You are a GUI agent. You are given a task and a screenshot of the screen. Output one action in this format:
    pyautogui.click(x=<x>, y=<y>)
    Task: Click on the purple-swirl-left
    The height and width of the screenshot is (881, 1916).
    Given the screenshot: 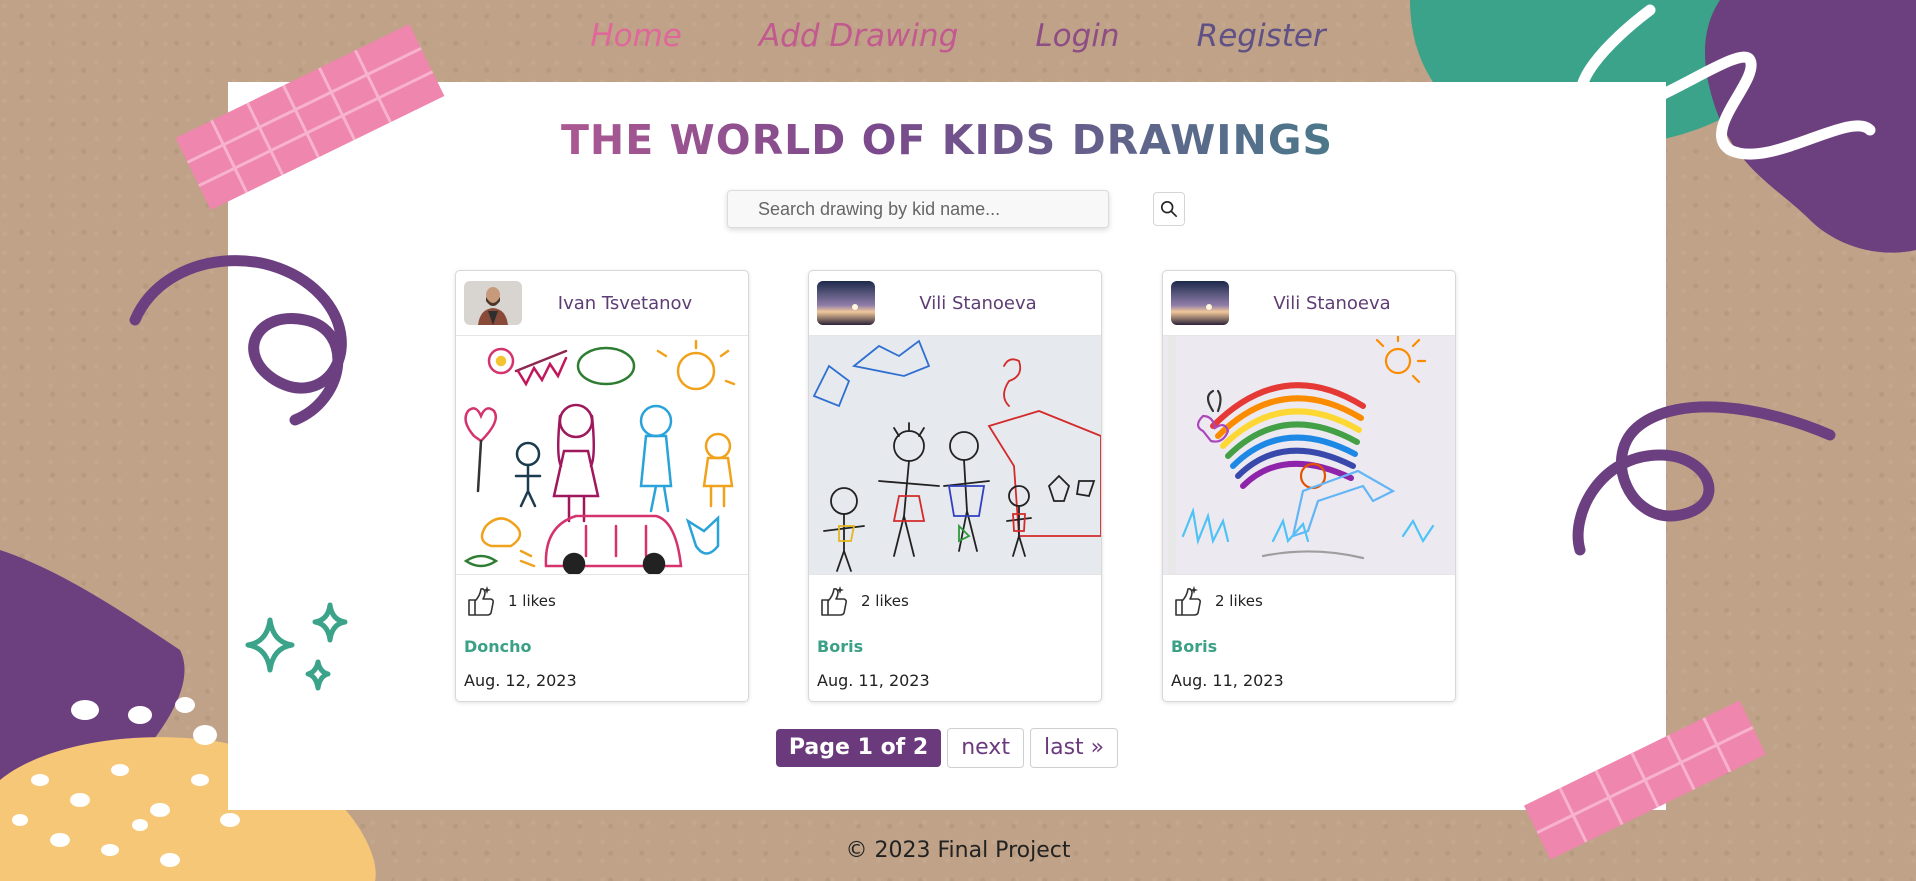 What is the action you would take?
    pyautogui.click(x=238, y=340)
    